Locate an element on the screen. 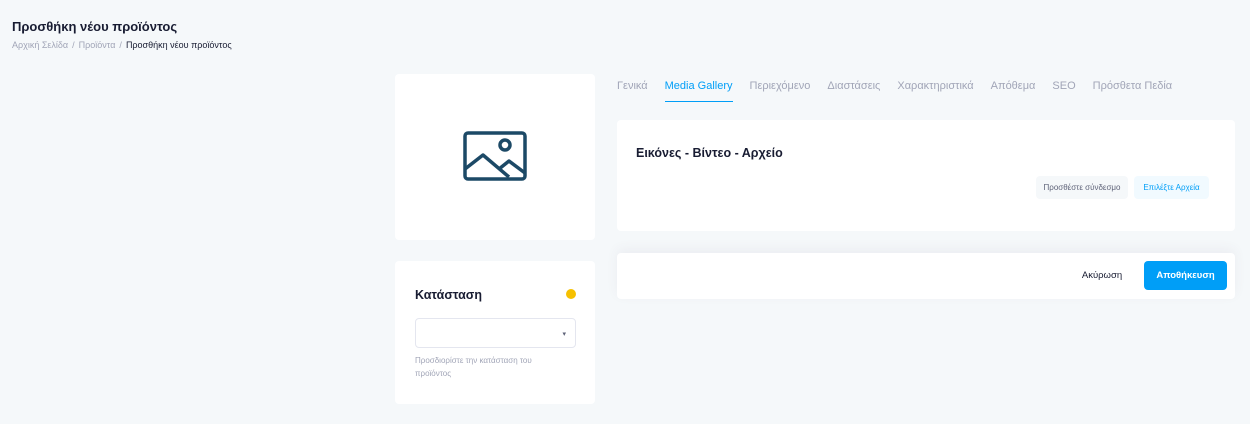  tab-extra-fields: Πρόσθετα Πεδία is located at coordinates (1133, 91).